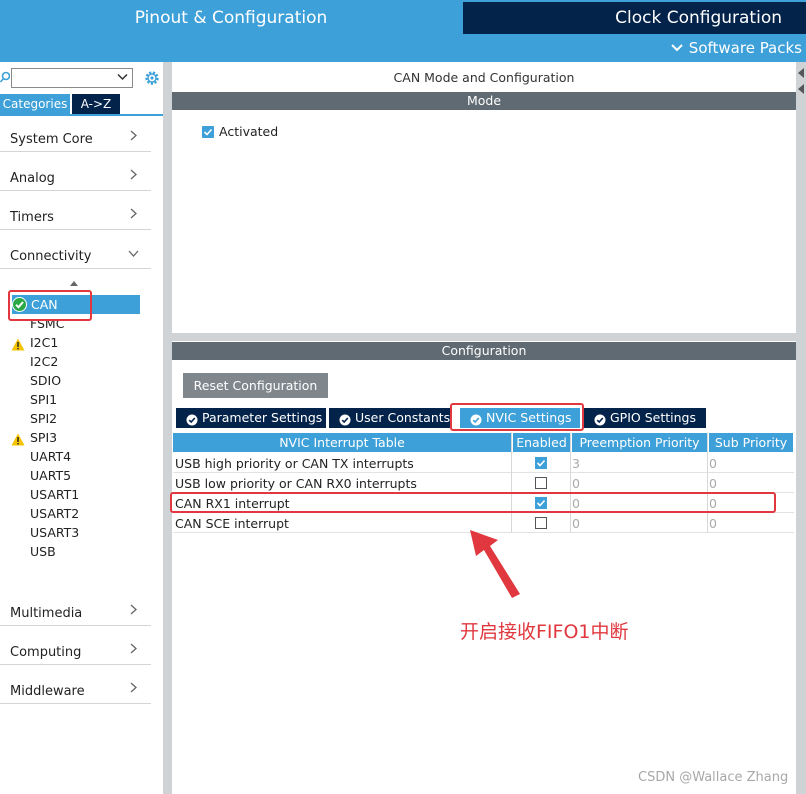  I want to click on tab-parameter-settings: Parameter Settings, so click(251, 418).